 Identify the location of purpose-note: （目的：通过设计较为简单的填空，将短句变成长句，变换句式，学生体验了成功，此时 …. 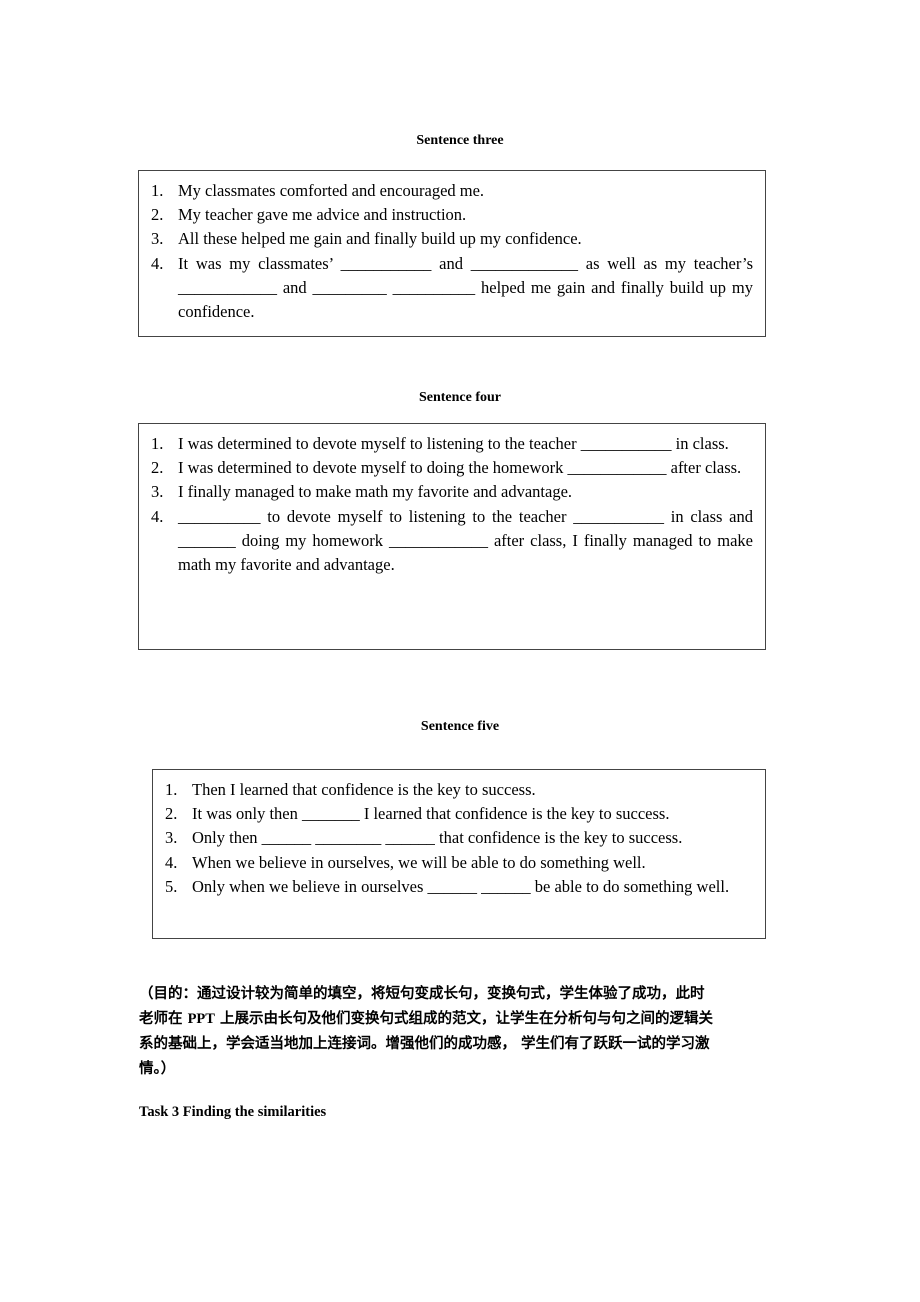
(460, 1032).